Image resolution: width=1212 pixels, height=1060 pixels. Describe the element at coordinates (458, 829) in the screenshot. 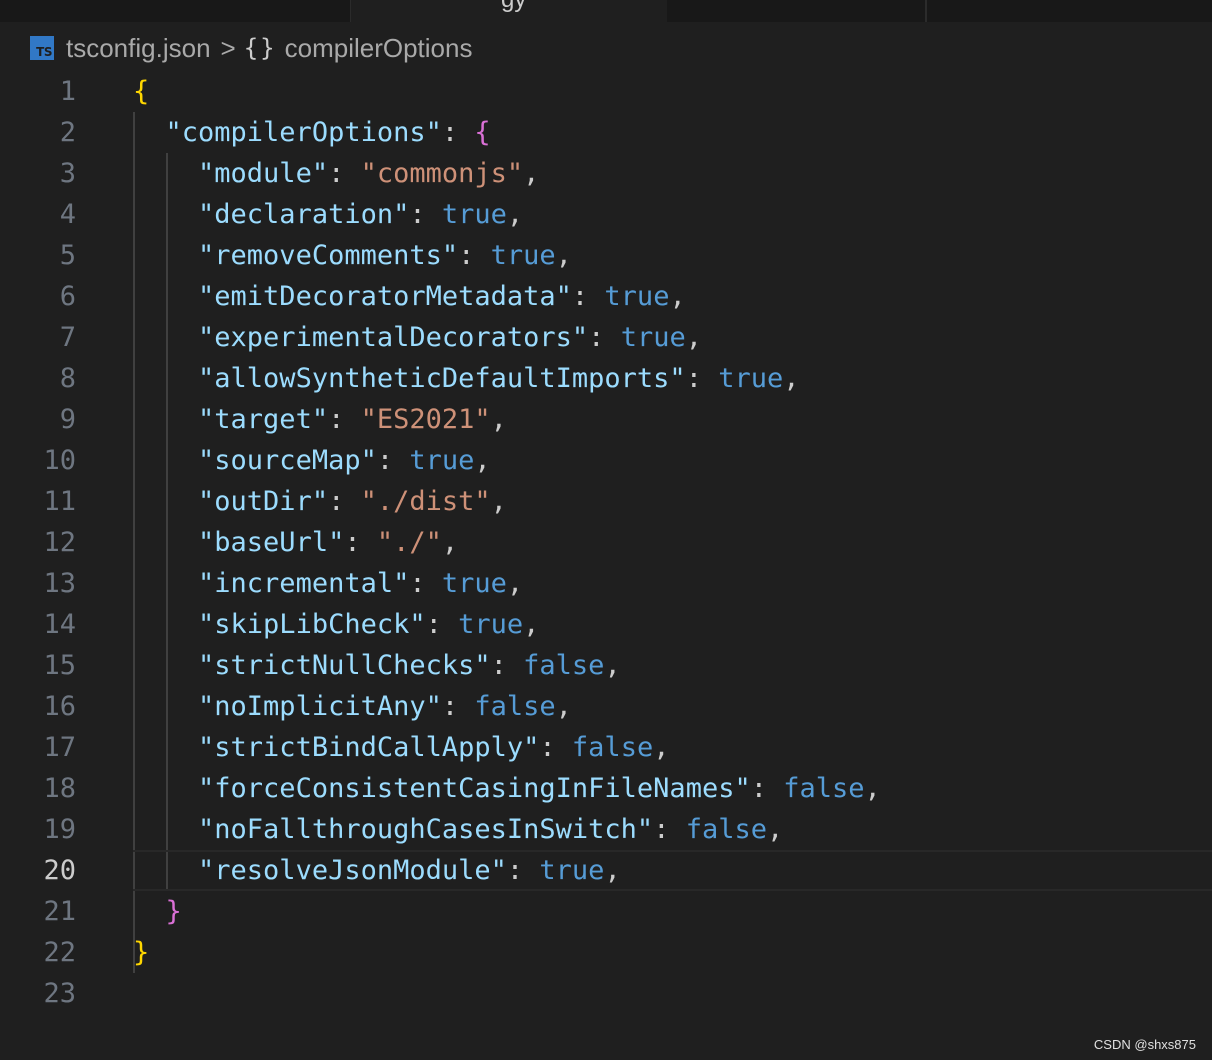

I see `code-text: "noFallthroughCasesInSwitch": false,` at that location.